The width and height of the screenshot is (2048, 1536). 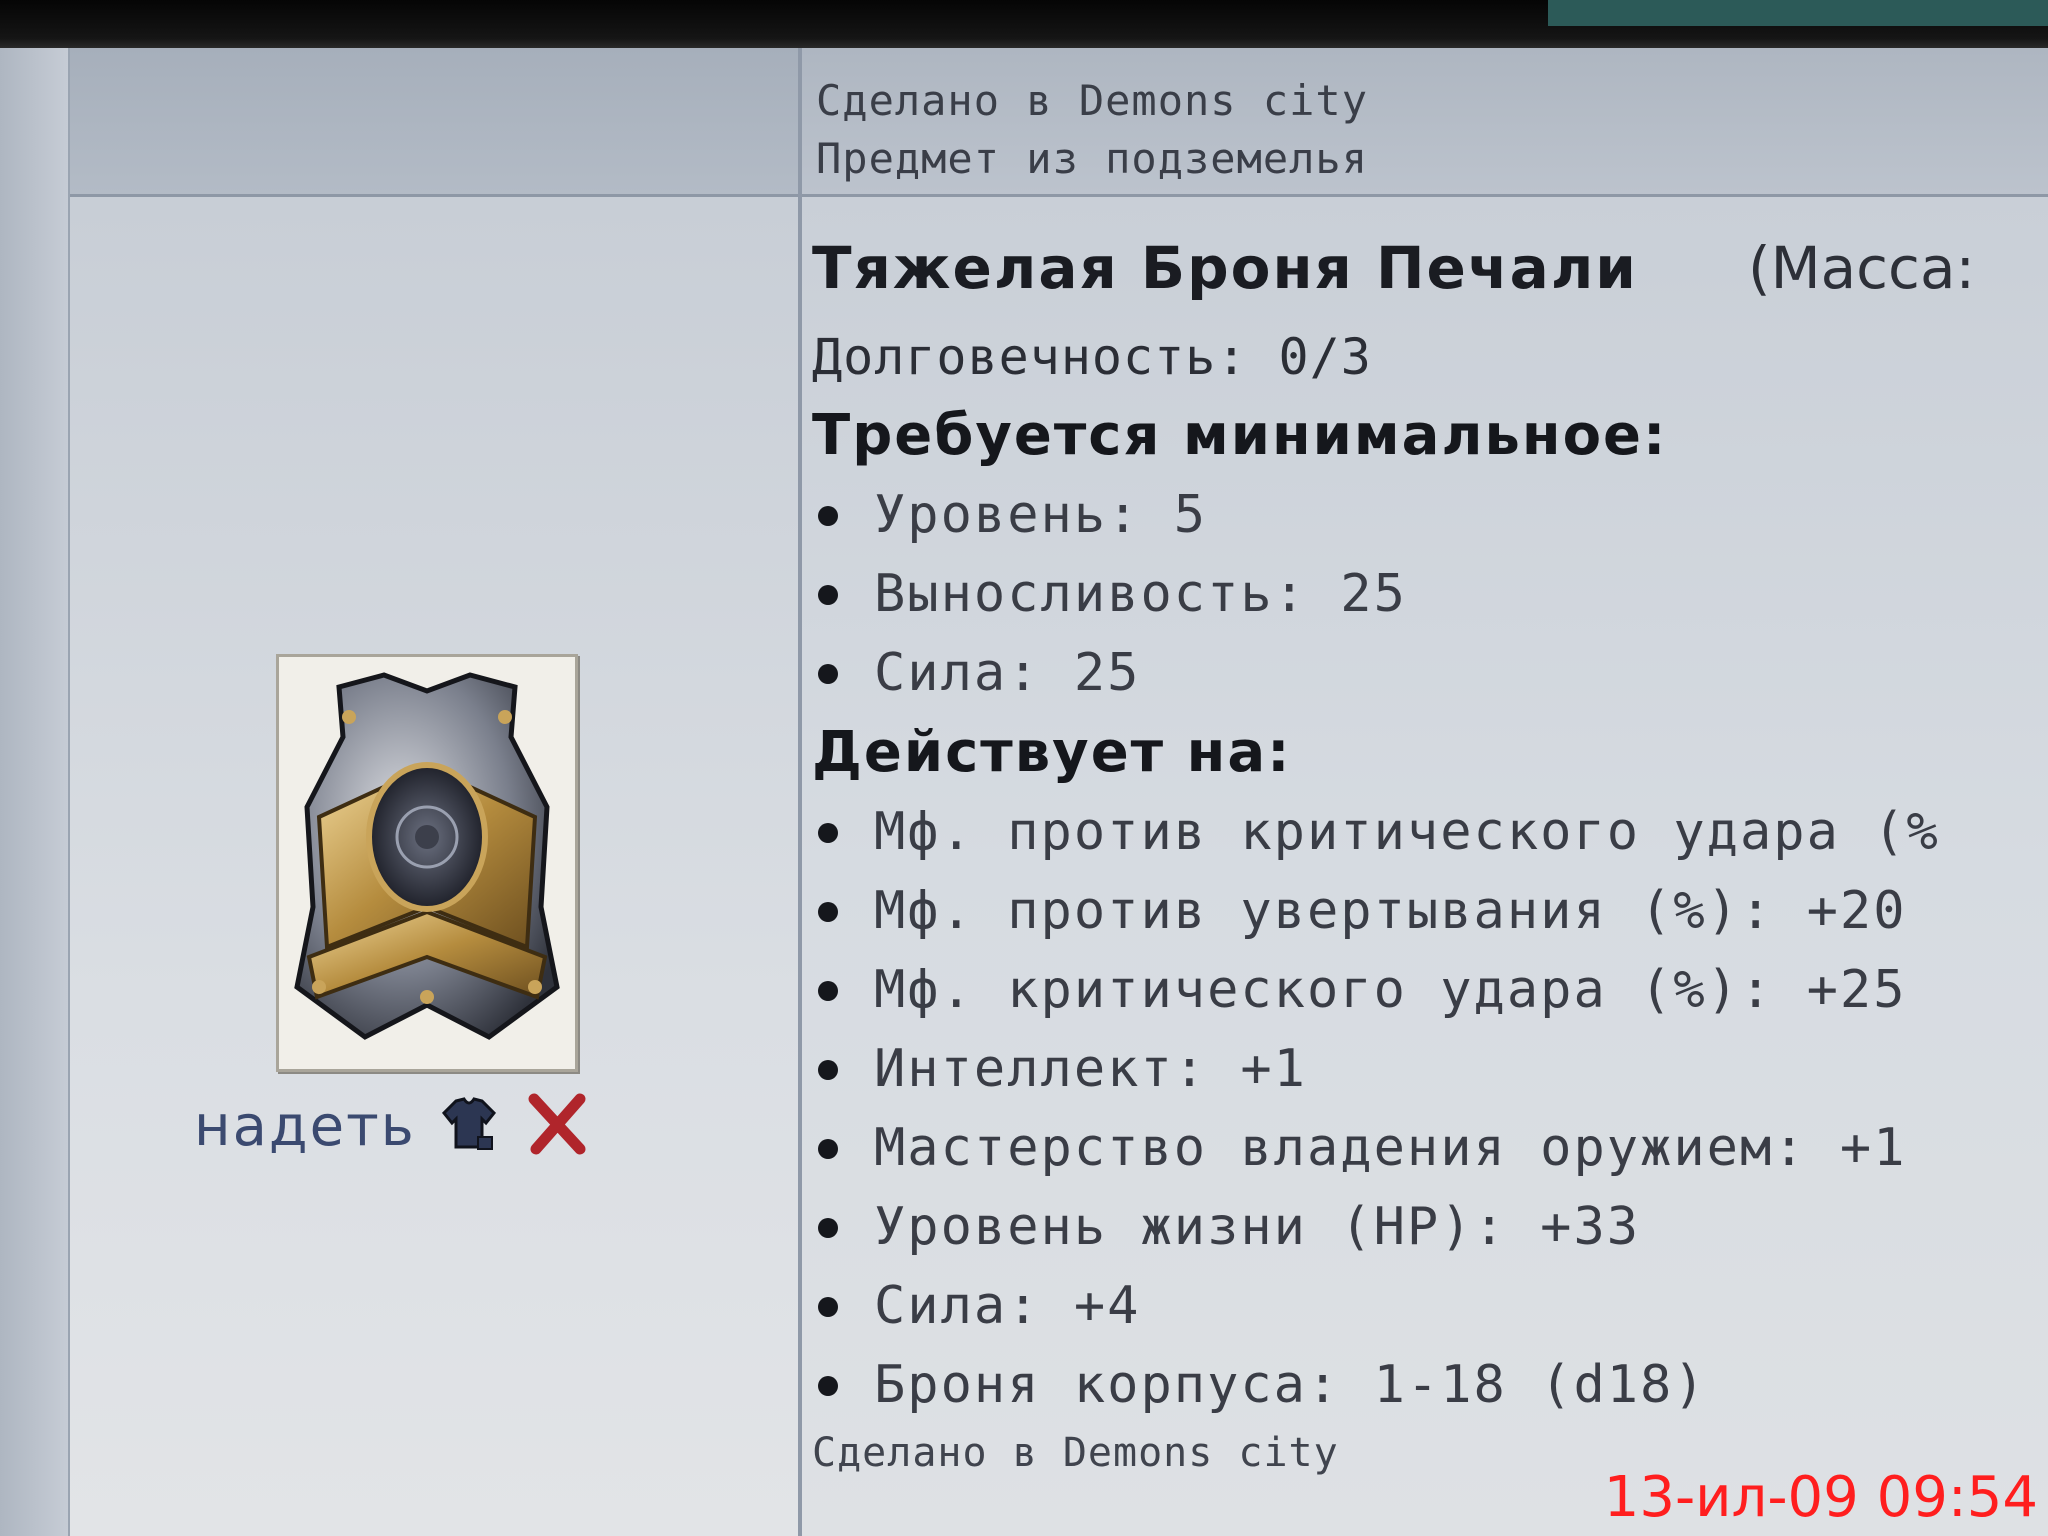 I want to click on item-actions: надеть, so click(x=393, y=1126).